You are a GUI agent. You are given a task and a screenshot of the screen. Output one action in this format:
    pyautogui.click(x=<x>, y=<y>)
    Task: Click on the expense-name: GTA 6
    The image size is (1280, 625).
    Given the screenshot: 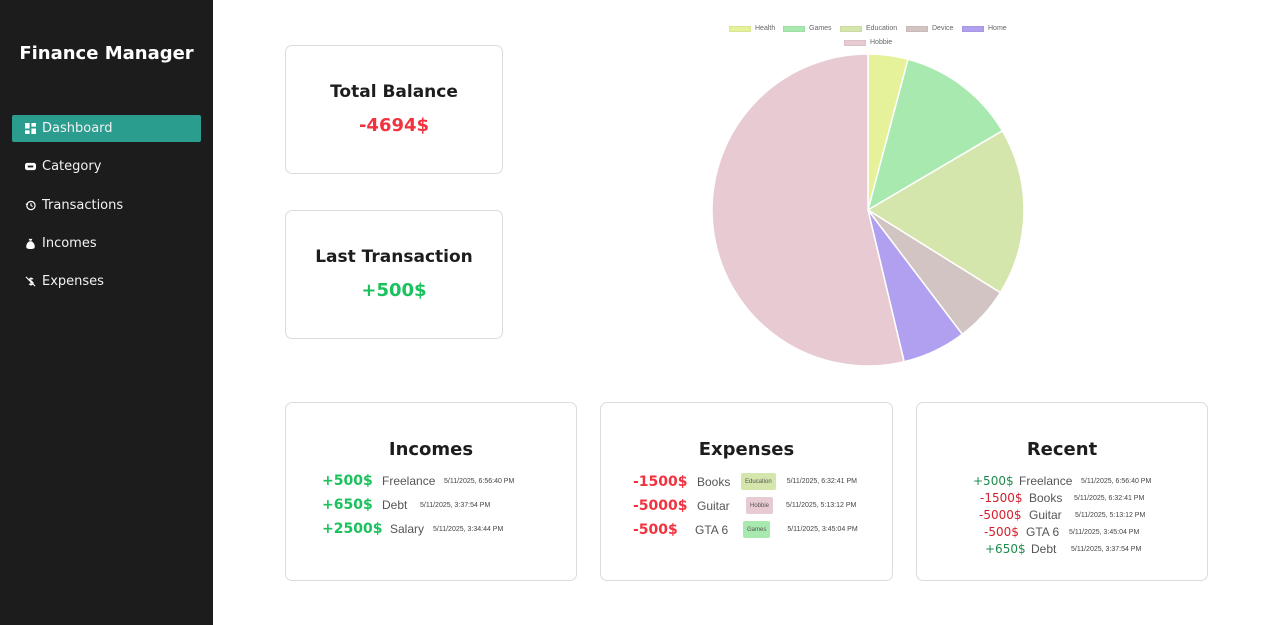 What is the action you would take?
    pyautogui.click(x=712, y=529)
    